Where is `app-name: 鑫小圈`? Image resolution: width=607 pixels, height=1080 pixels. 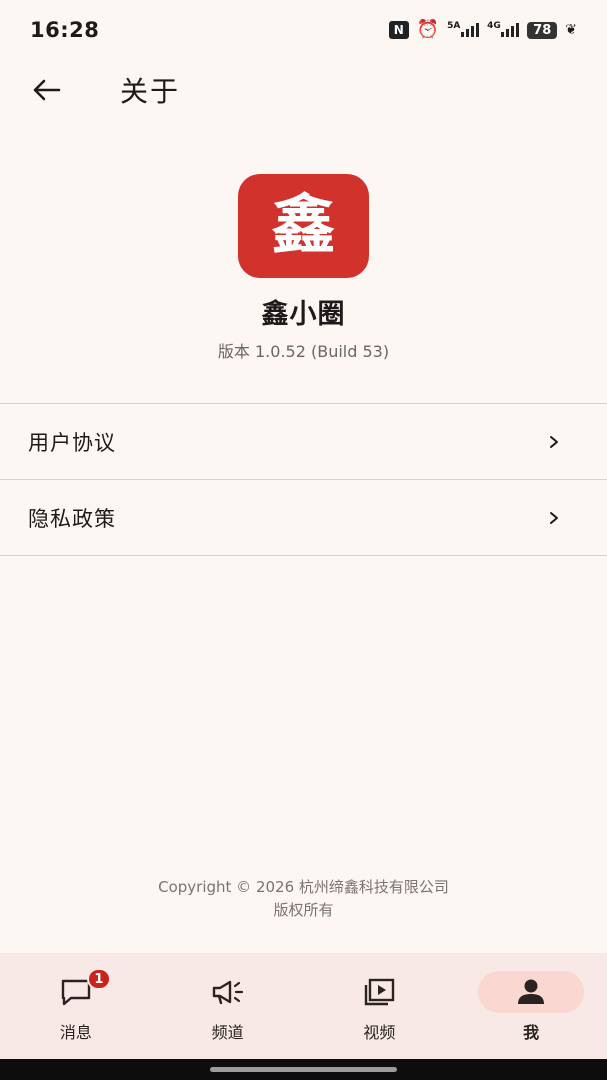
app-name: 鑫小圈 is located at coordinates (303, 314).